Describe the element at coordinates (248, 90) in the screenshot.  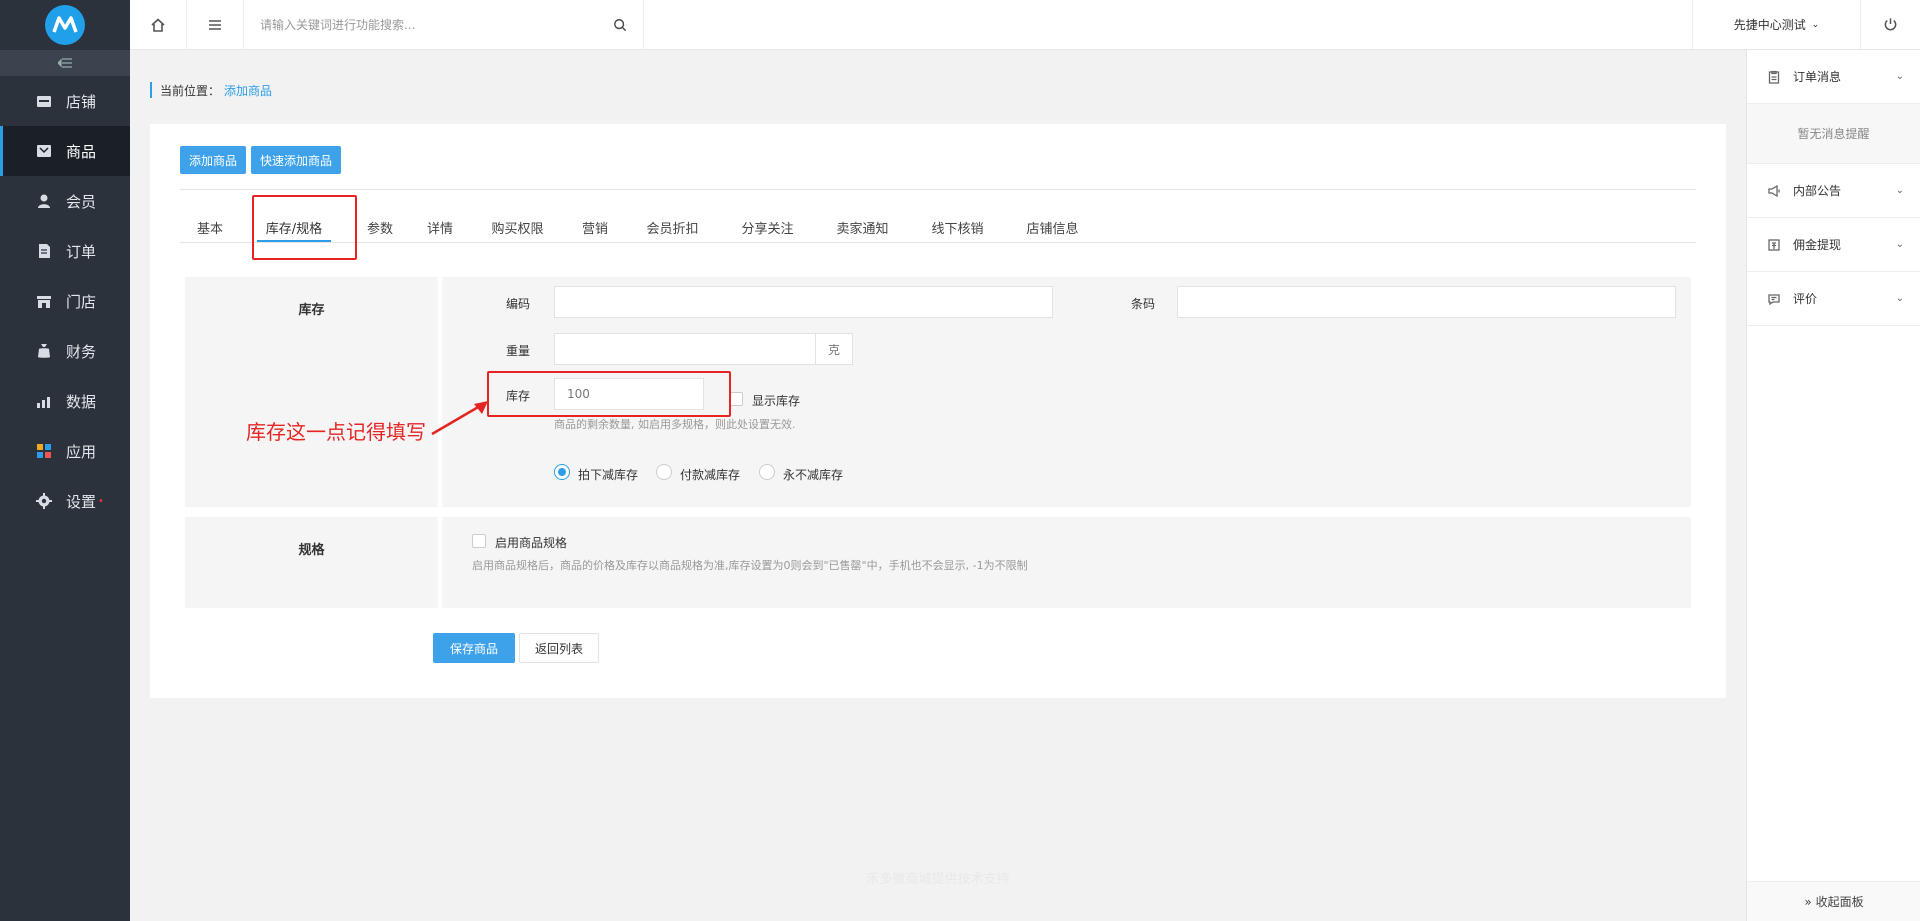
I see `breadcrumb-current: 添加商品` at that location.